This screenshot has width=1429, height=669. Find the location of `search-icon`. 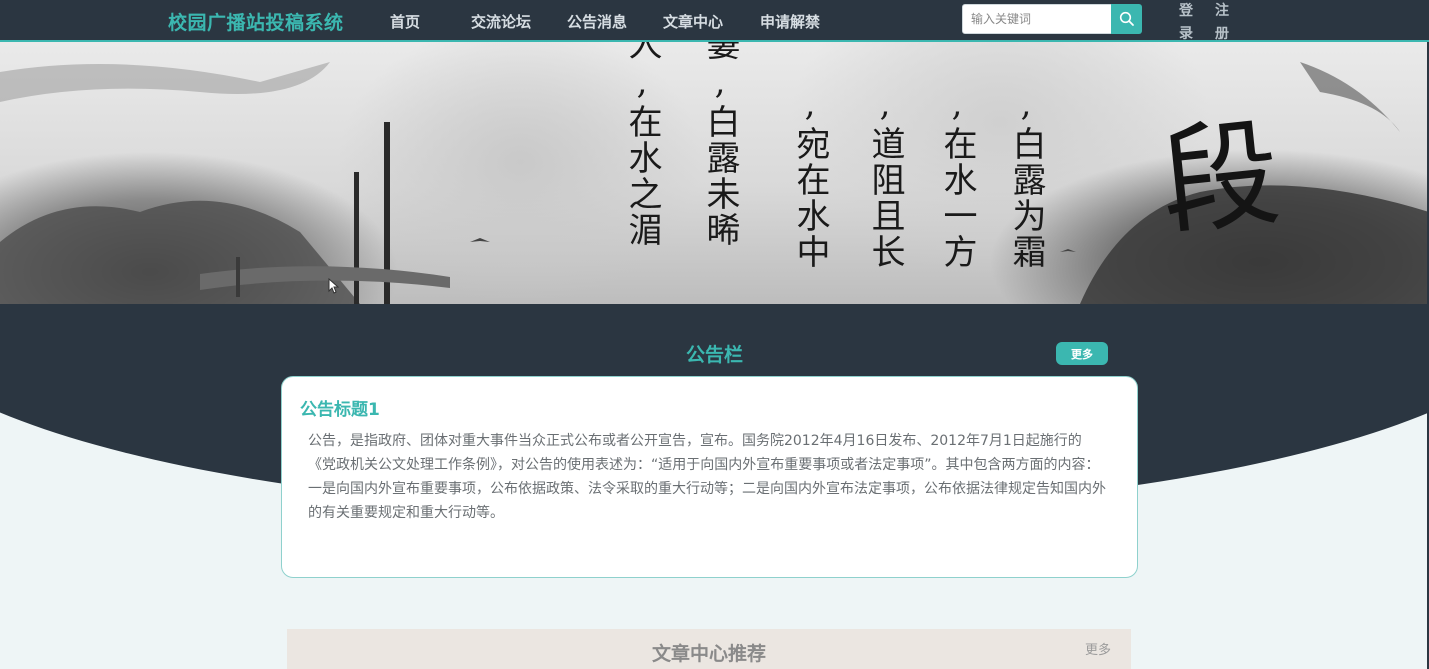

search-icon is located at coordinates (1126, 18).